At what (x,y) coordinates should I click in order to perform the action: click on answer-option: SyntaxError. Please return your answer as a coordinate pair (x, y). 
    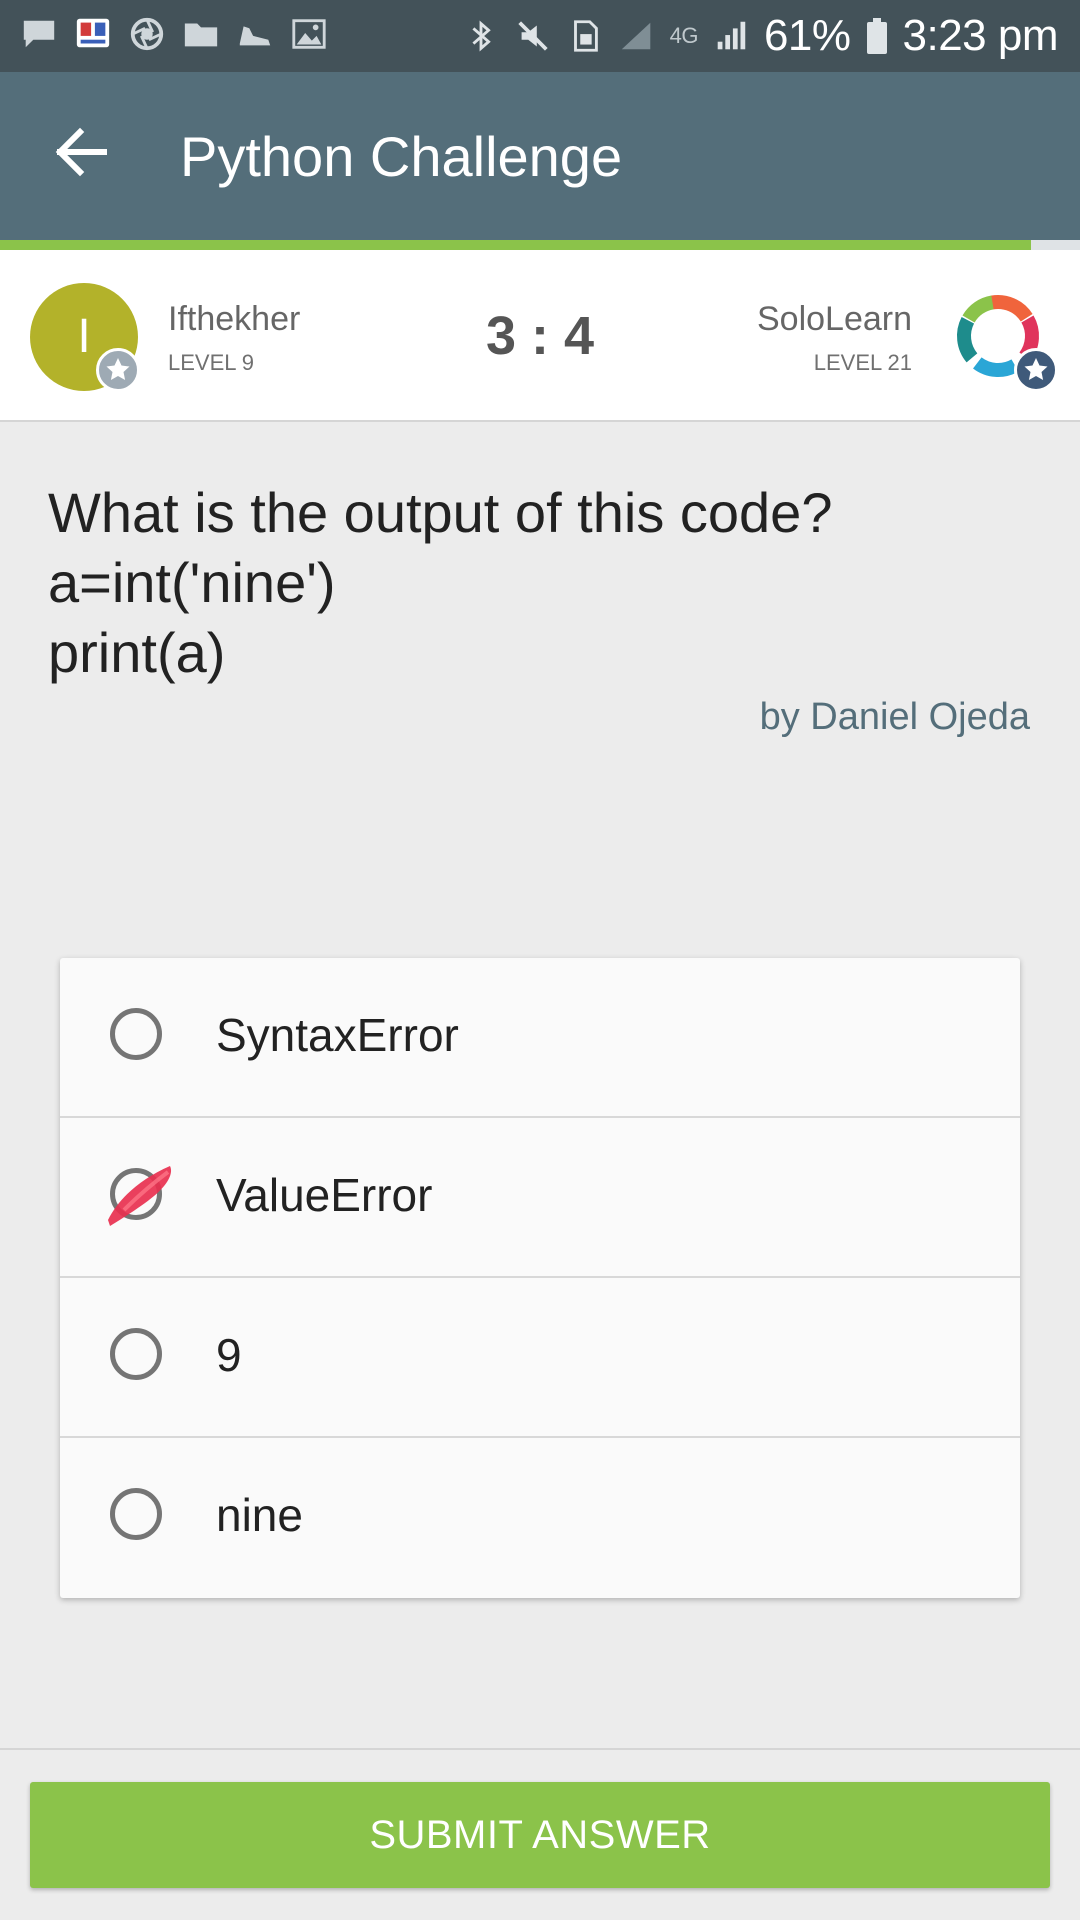
    Looking at the image, I should click on (540, 1038).